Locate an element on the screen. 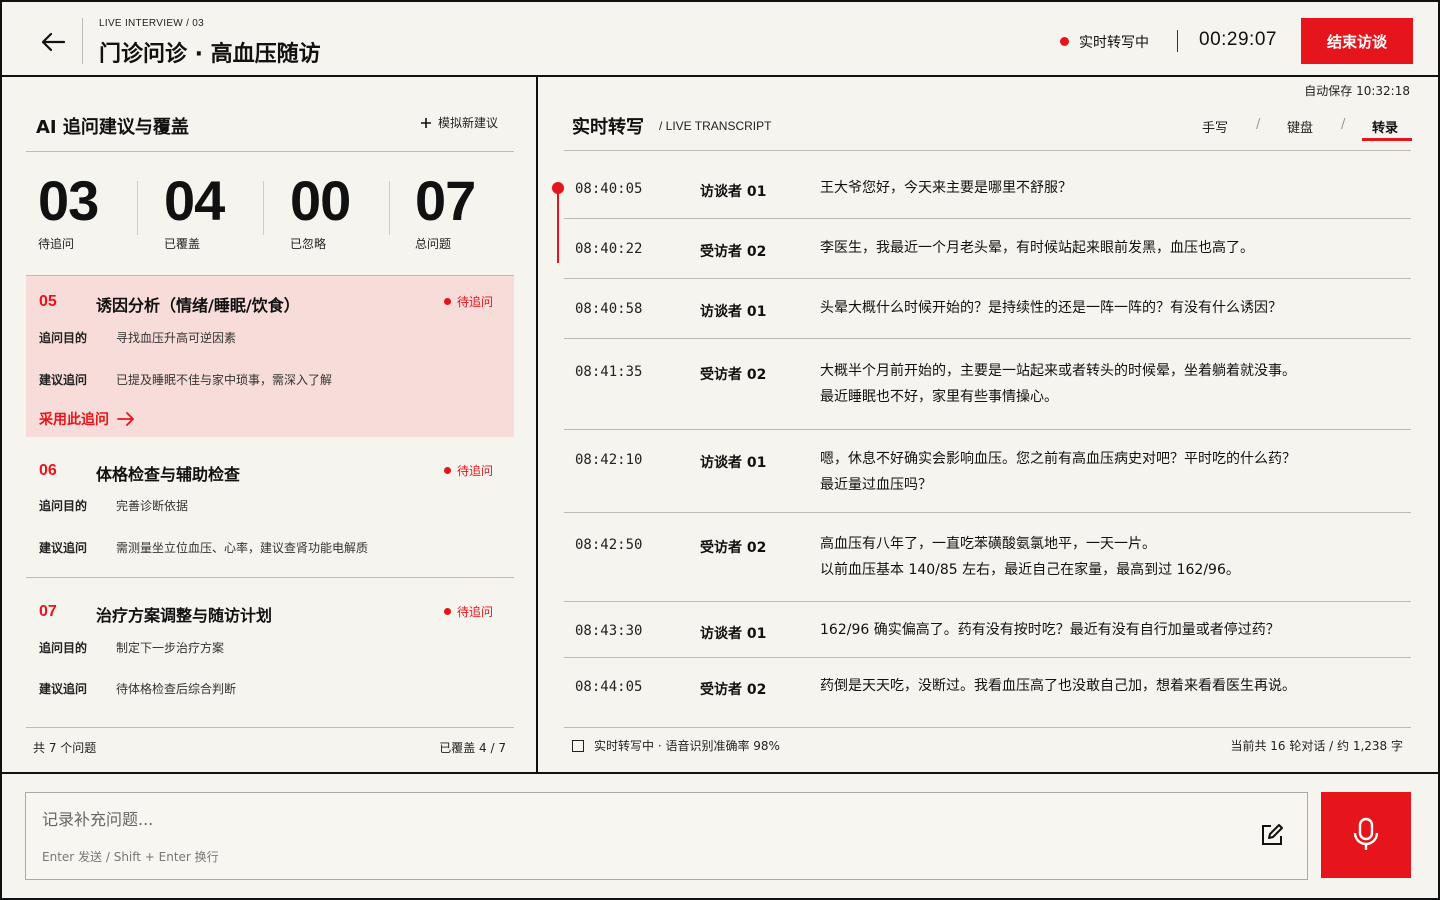 Image resolution: width=1440 pixels, height=900 pixels. question-count: 共 7 个问题 is located at coordinates (65, 748).